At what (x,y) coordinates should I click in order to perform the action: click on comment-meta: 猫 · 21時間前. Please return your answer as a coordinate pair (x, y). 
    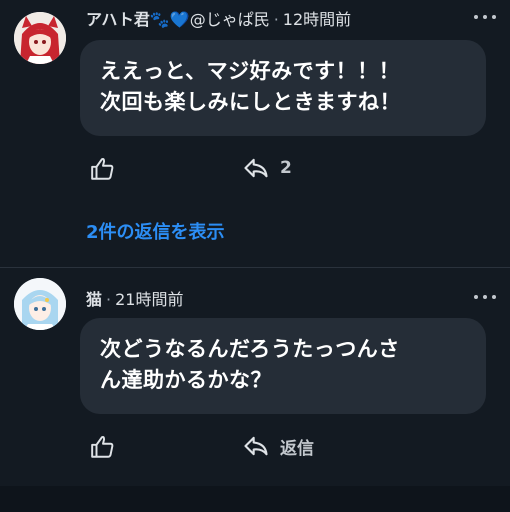
    Looking at the image, I should click on (134, 298).